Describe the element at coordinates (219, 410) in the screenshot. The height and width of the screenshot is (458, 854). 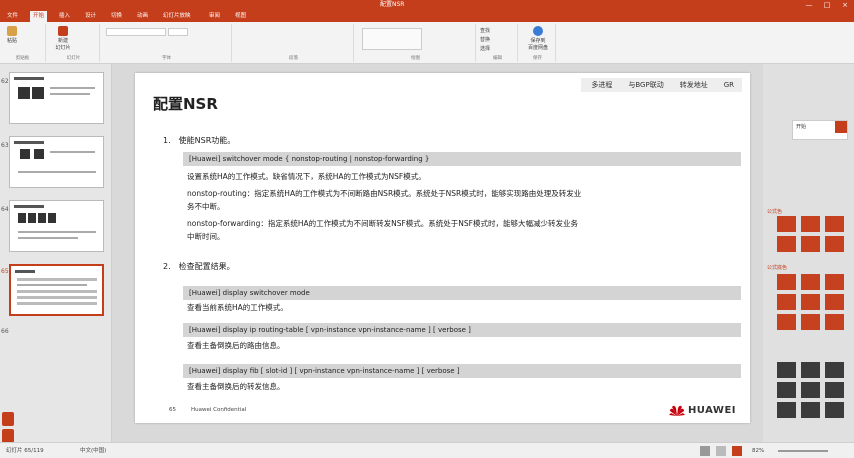
I see `confidential-label: Huawei Confidential` at that location.